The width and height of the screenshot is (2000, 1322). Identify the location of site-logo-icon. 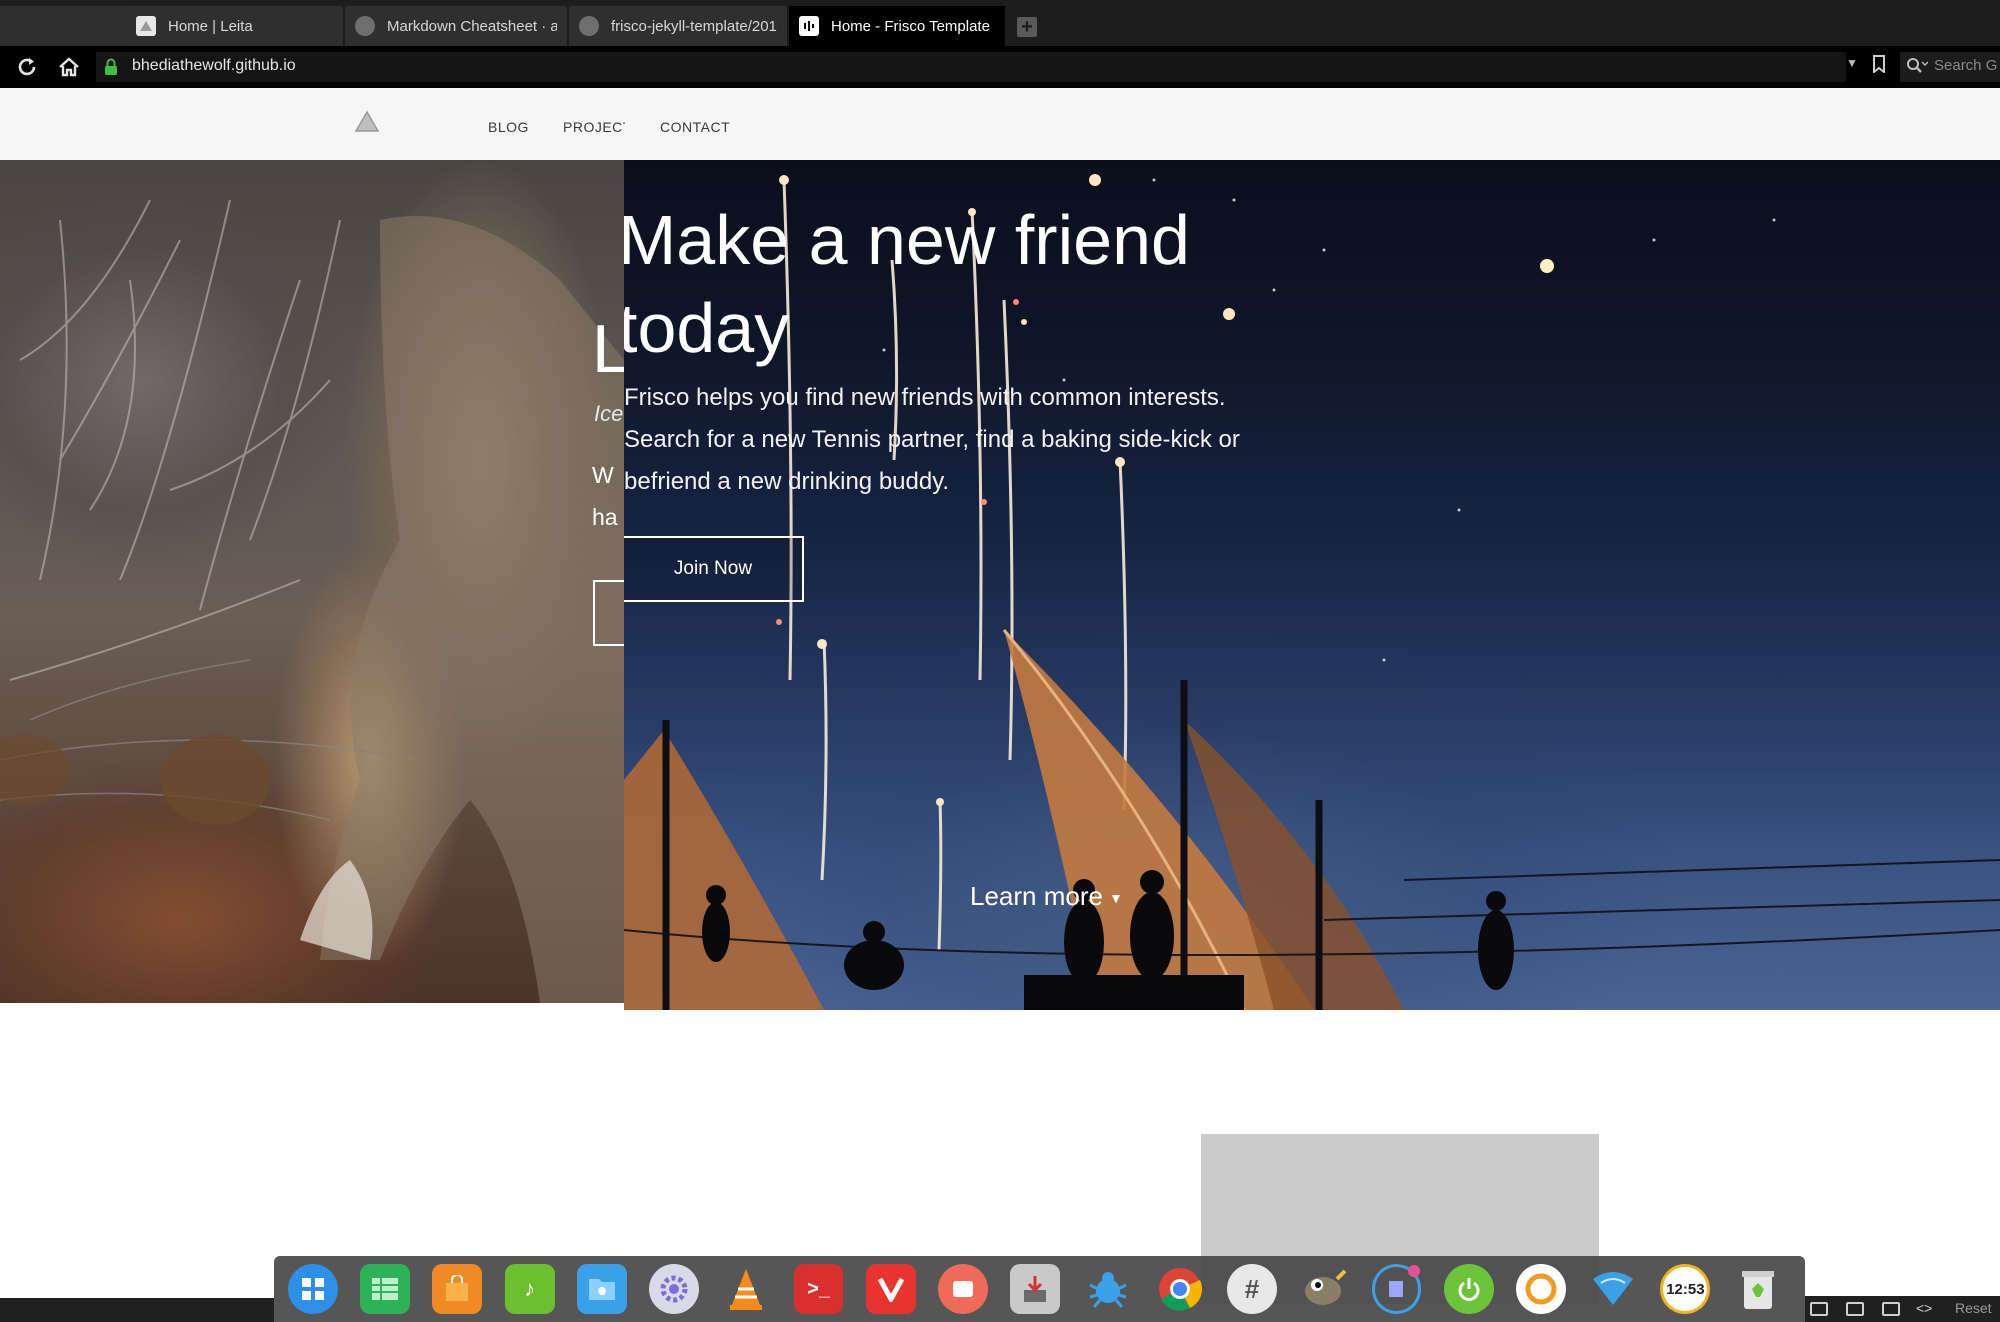
(367, 122).